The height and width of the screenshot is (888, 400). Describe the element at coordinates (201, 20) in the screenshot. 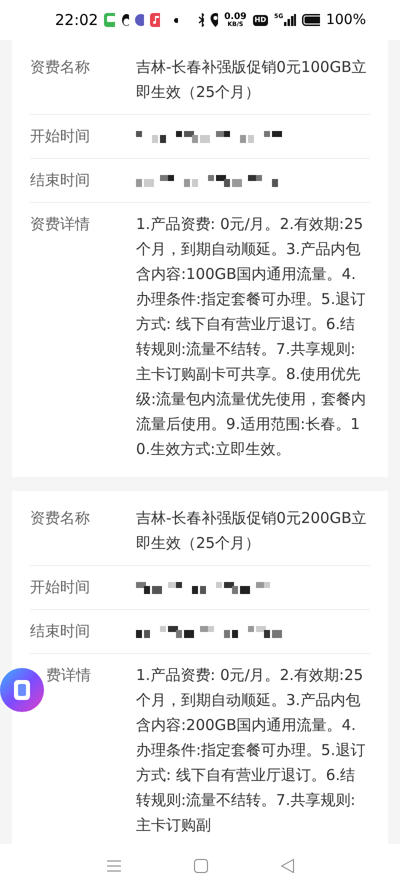

I see `bluetooth-icon` at that location.